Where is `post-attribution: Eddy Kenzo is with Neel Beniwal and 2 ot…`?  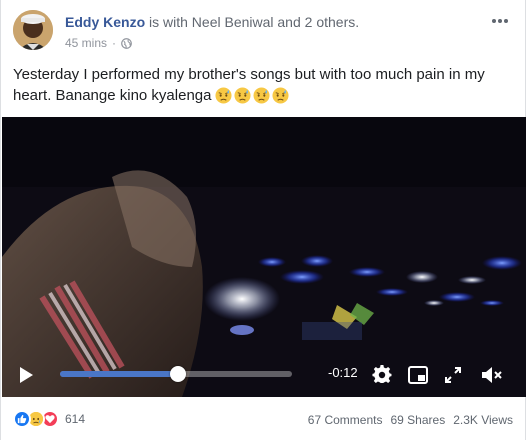 post-attribution: Eddy Kenzo is with Neel Beniwal and 2 ot… is located at coordinates (212, 22).